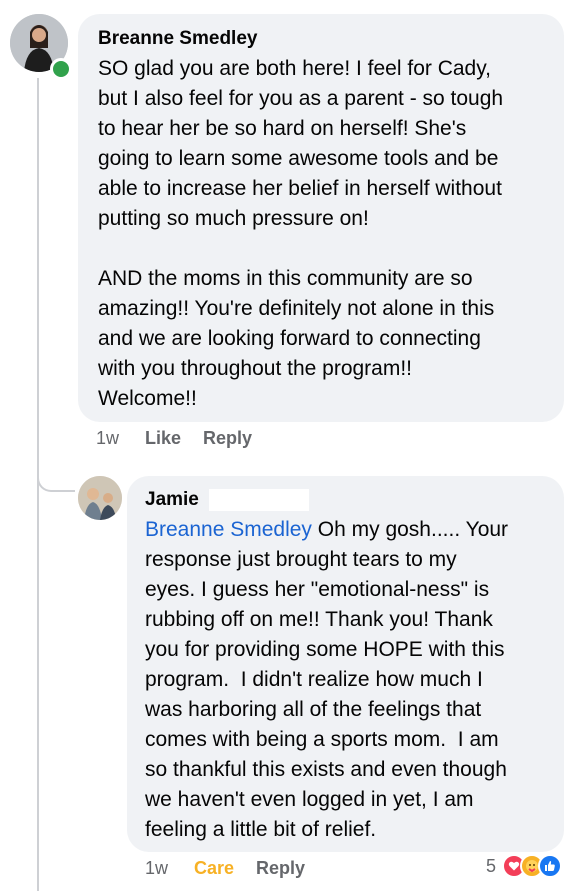  I want to click on comment-author: Breanne Smedley, so click(321, 39).